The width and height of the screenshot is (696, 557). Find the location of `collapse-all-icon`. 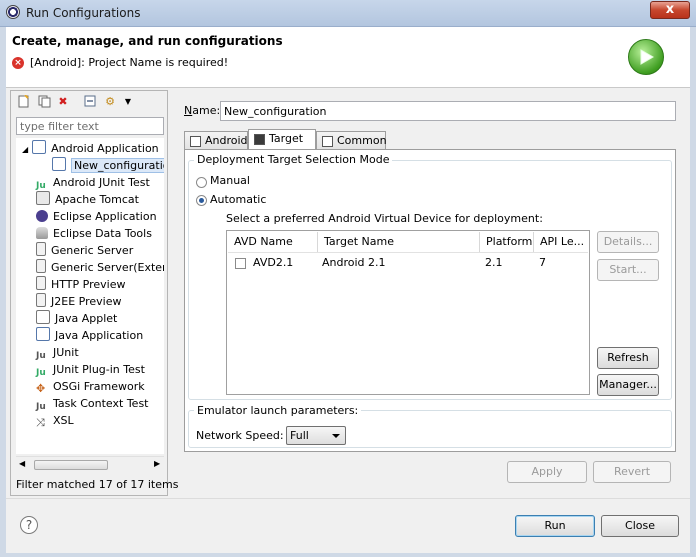

collapse-all-icon is located at coordinates (90, 102).